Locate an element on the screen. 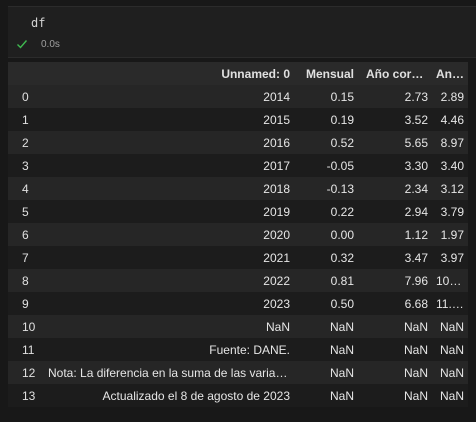 This screenshot has height=422, width=476. cell-unnamed: NaN is located at coordinates (169, 326).